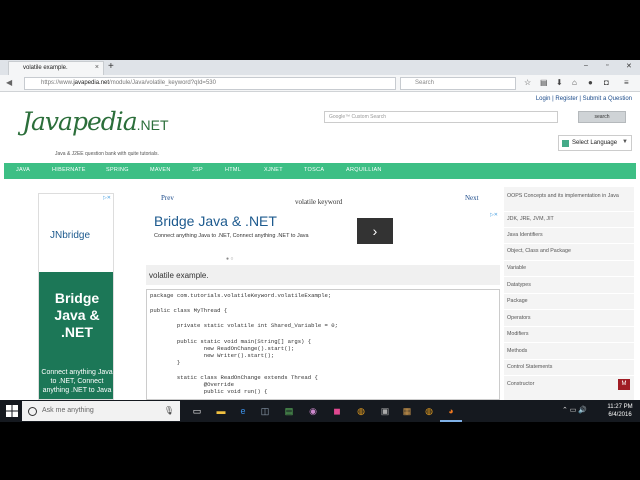 The width and height of the screenshot is (640, 480). Describe the element at coordinates (57, 83) in the screenshot. I see `url-prefix: https://www.` at that location.